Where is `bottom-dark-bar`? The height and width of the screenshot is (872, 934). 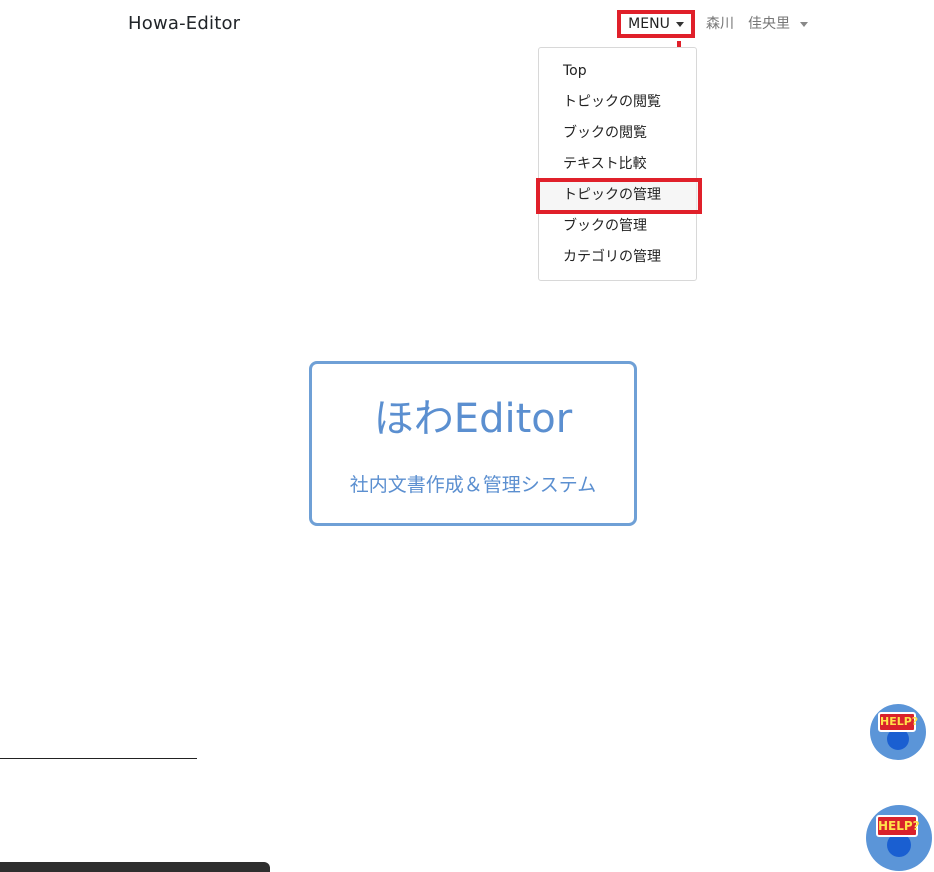 bottom-dark-bar is located at coordinates (135, 867).